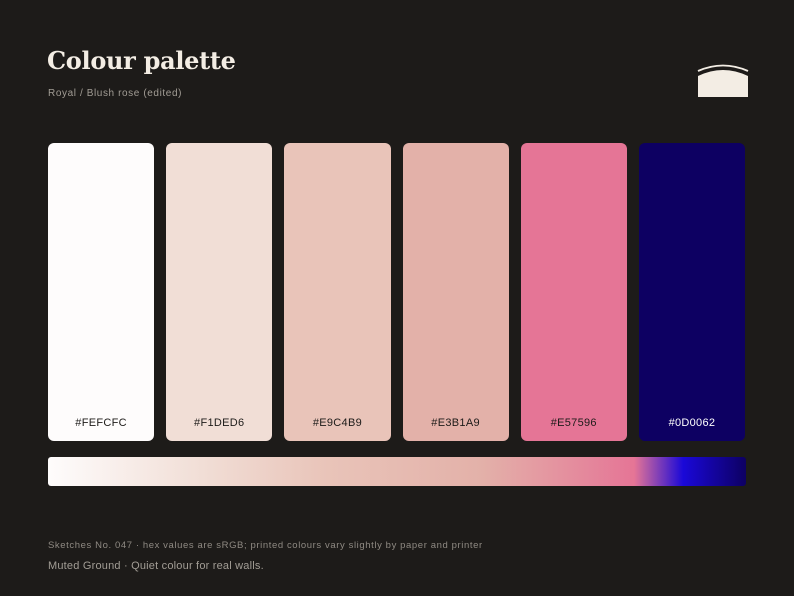 Image resolution: width=794 pixels, height=596 pixels. I want to click on swatch-4: #E3B1A9, so click(455, 292).